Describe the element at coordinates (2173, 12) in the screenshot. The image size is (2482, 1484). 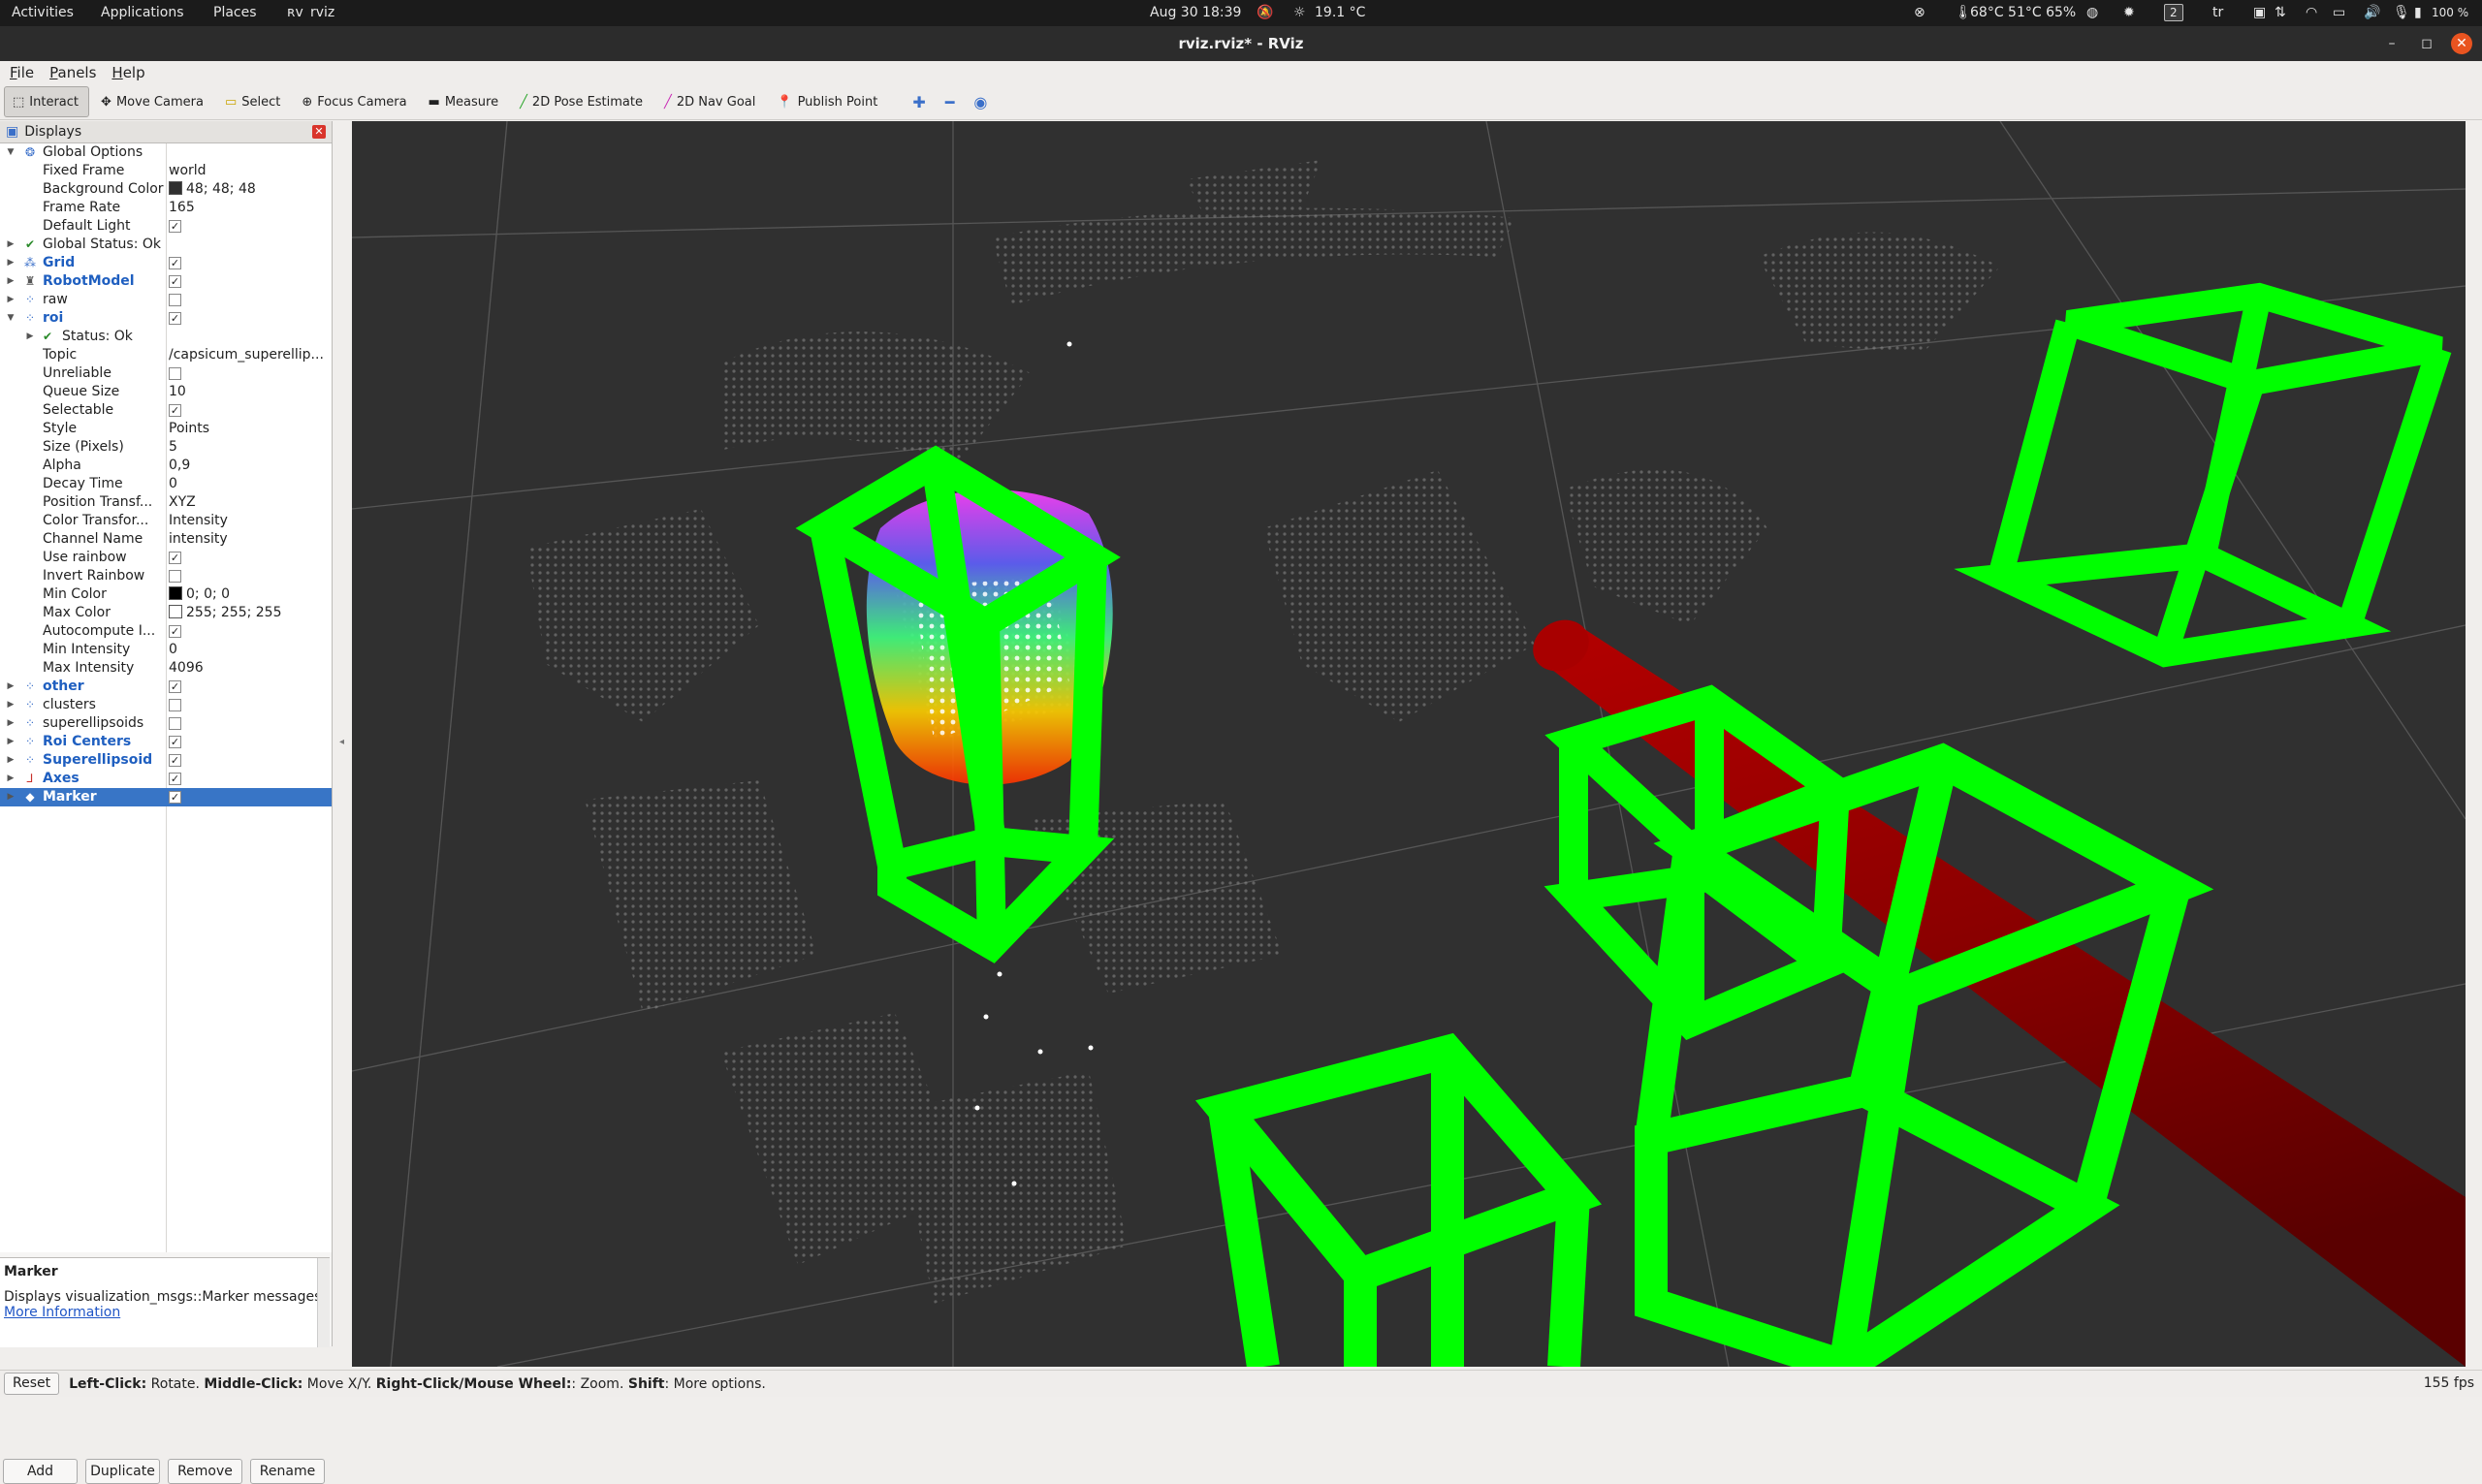
I see `workspace-indicator: 2` at that location.